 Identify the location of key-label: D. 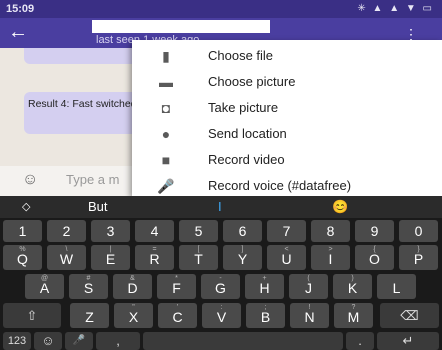
(132, 288).